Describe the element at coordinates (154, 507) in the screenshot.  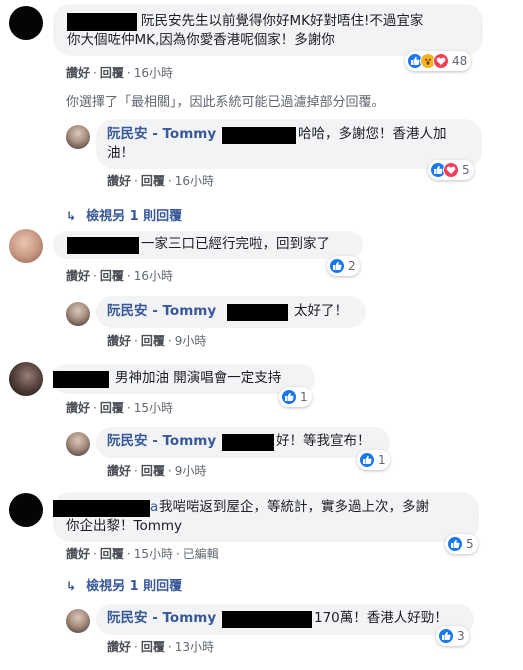
I see `name-fragment: a` at that location.